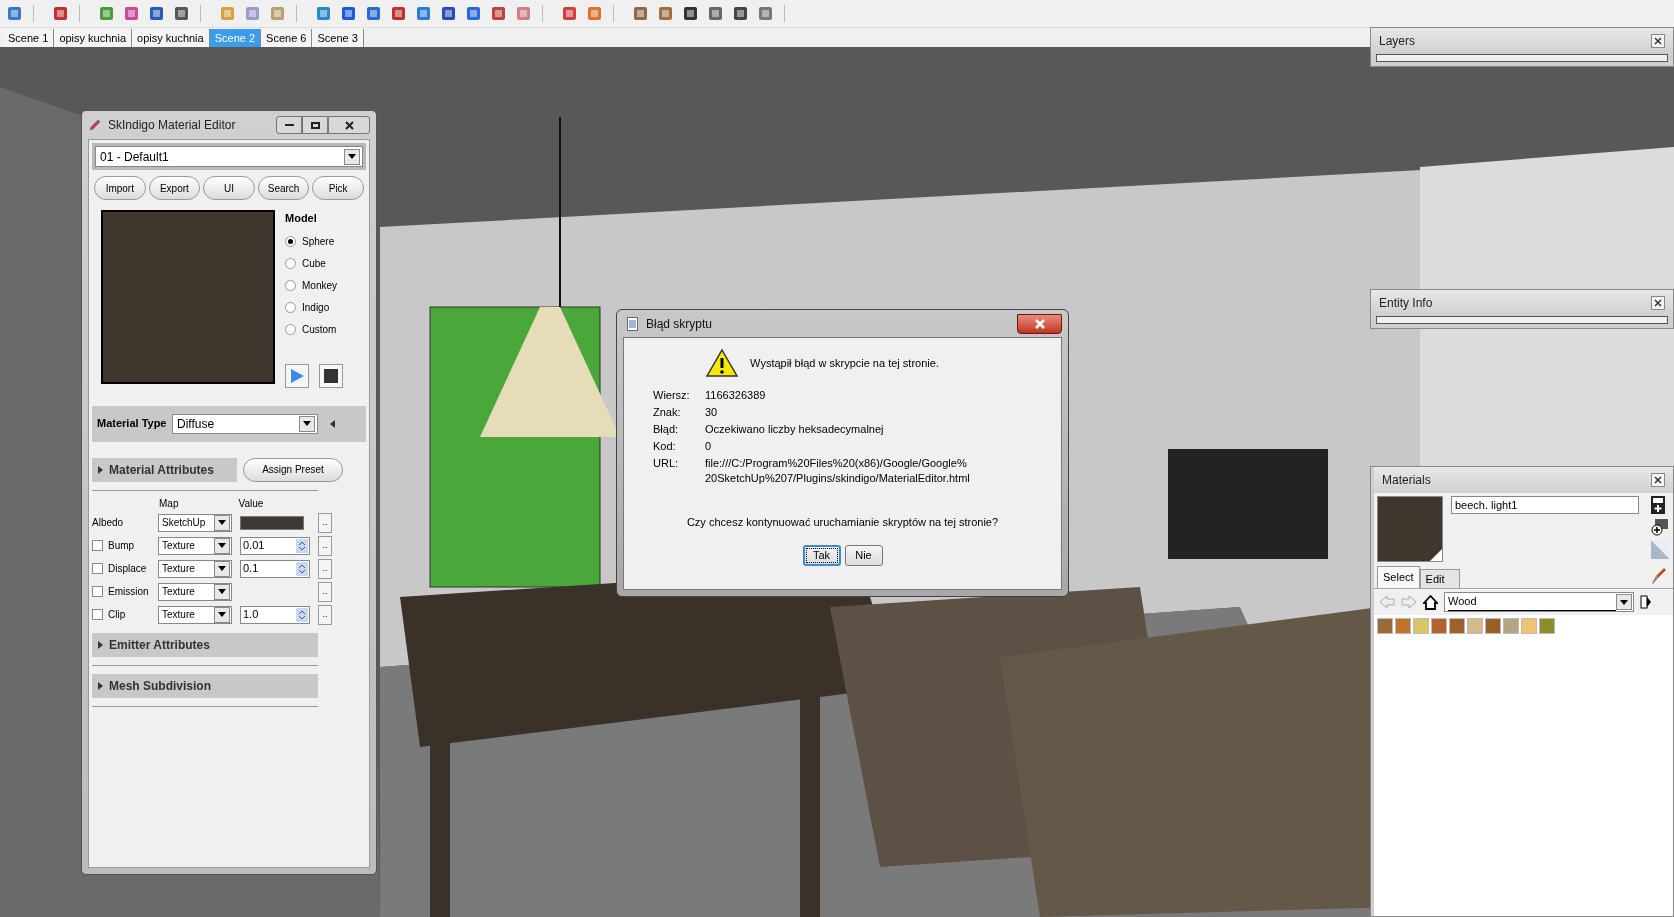 The height and width of the screenshot is (917, 1674). What do you see at coordinates (301, 218) in the screenshot?
I see `model-label: Model` at bounding box center [301, 218].